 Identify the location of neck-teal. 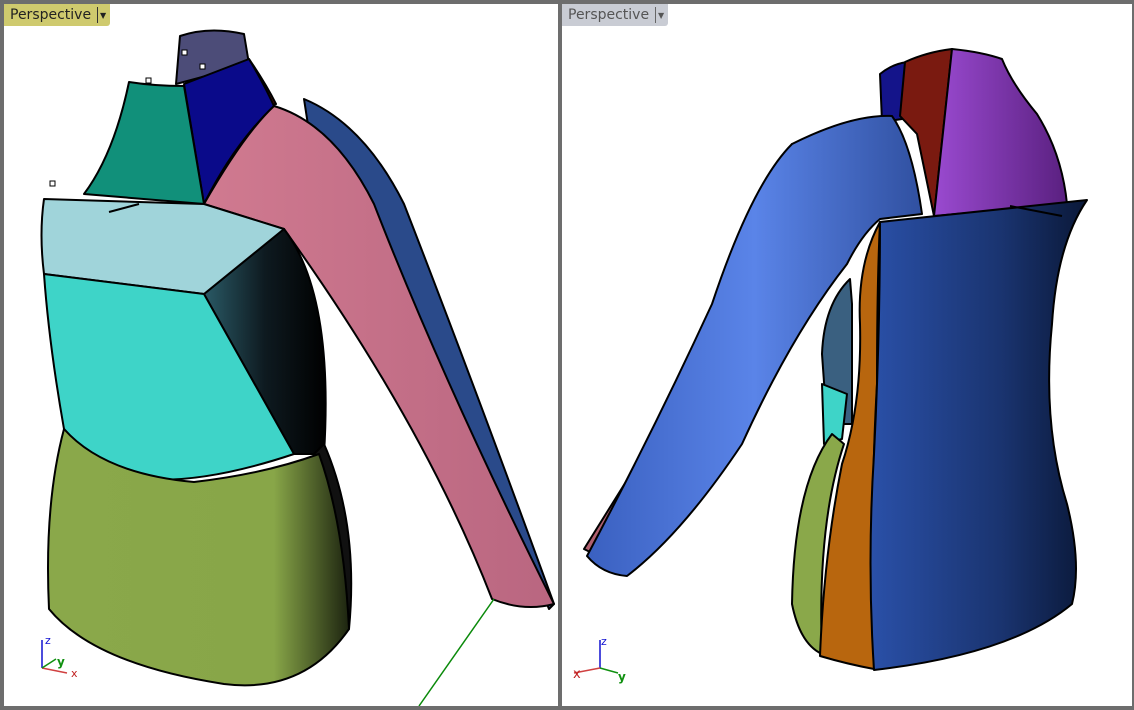
(144, 143).